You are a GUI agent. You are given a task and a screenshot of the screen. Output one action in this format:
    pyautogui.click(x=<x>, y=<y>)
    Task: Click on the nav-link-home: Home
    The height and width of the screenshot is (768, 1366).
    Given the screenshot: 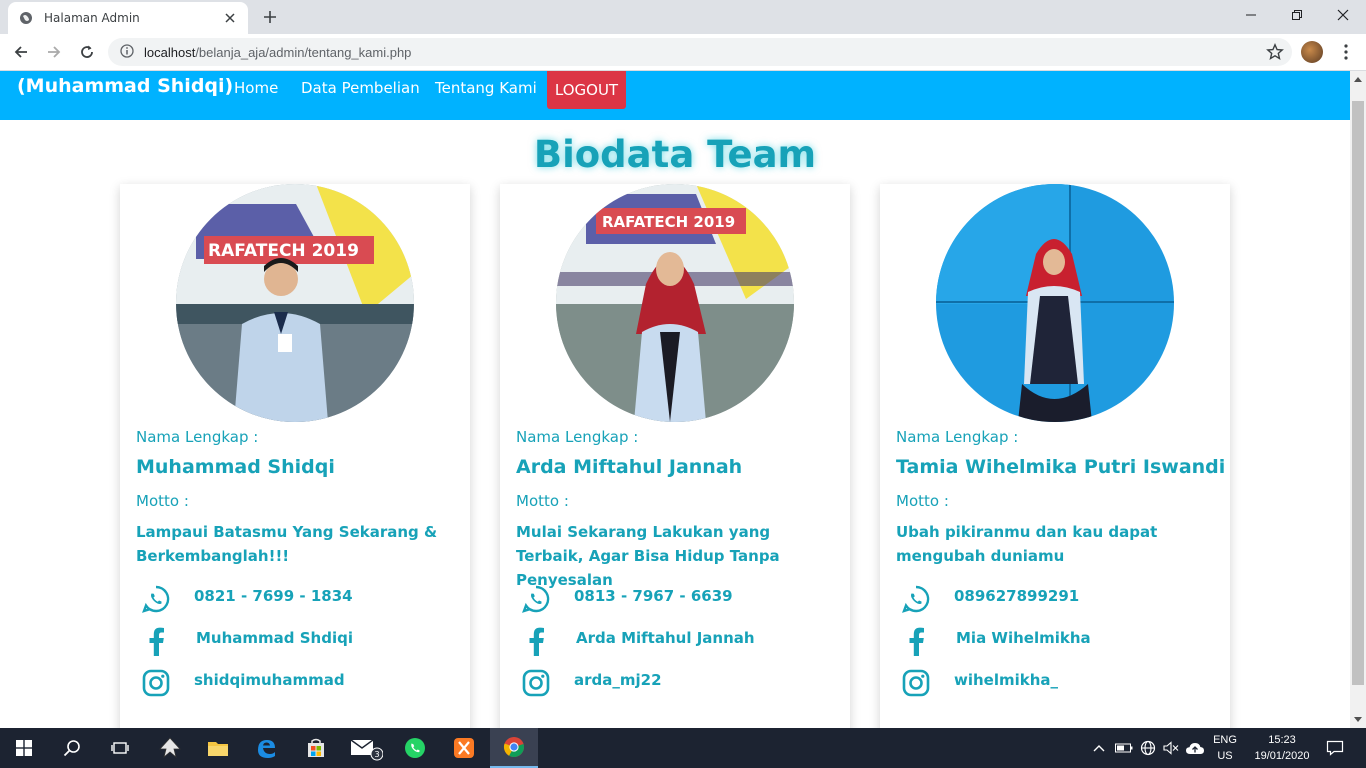 What is the action you would take?
    pyautogui.click(x=256, y=88)
    